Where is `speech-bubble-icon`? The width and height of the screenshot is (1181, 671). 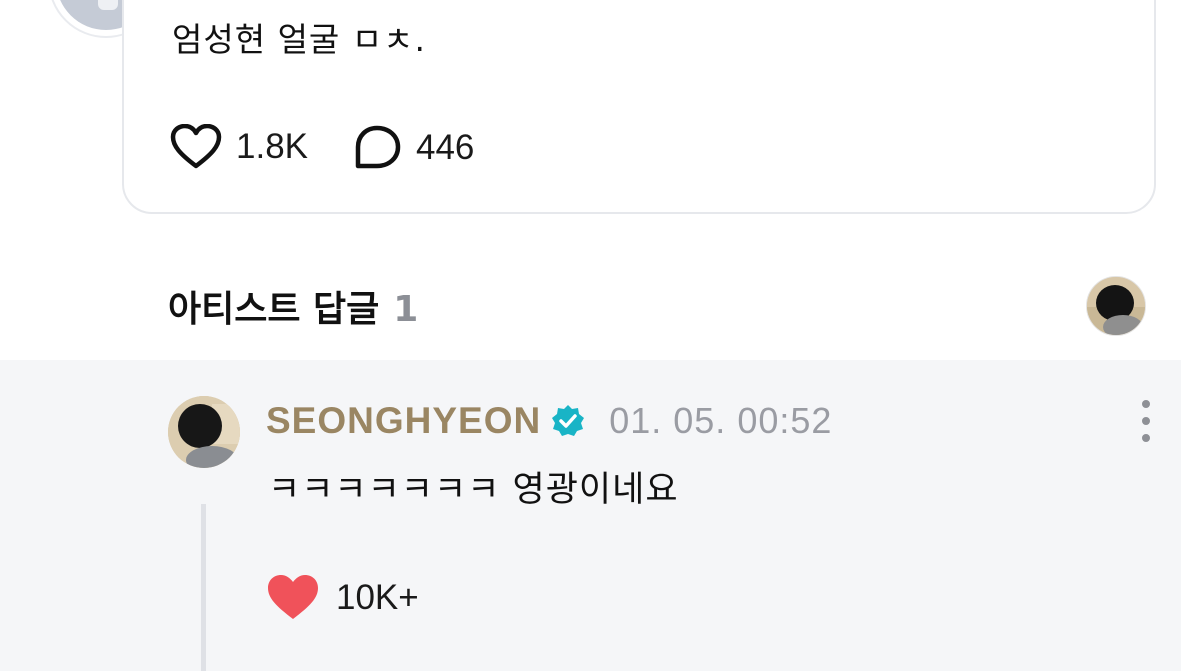
speech-bubble-icon is located at coordinates (378, 147).